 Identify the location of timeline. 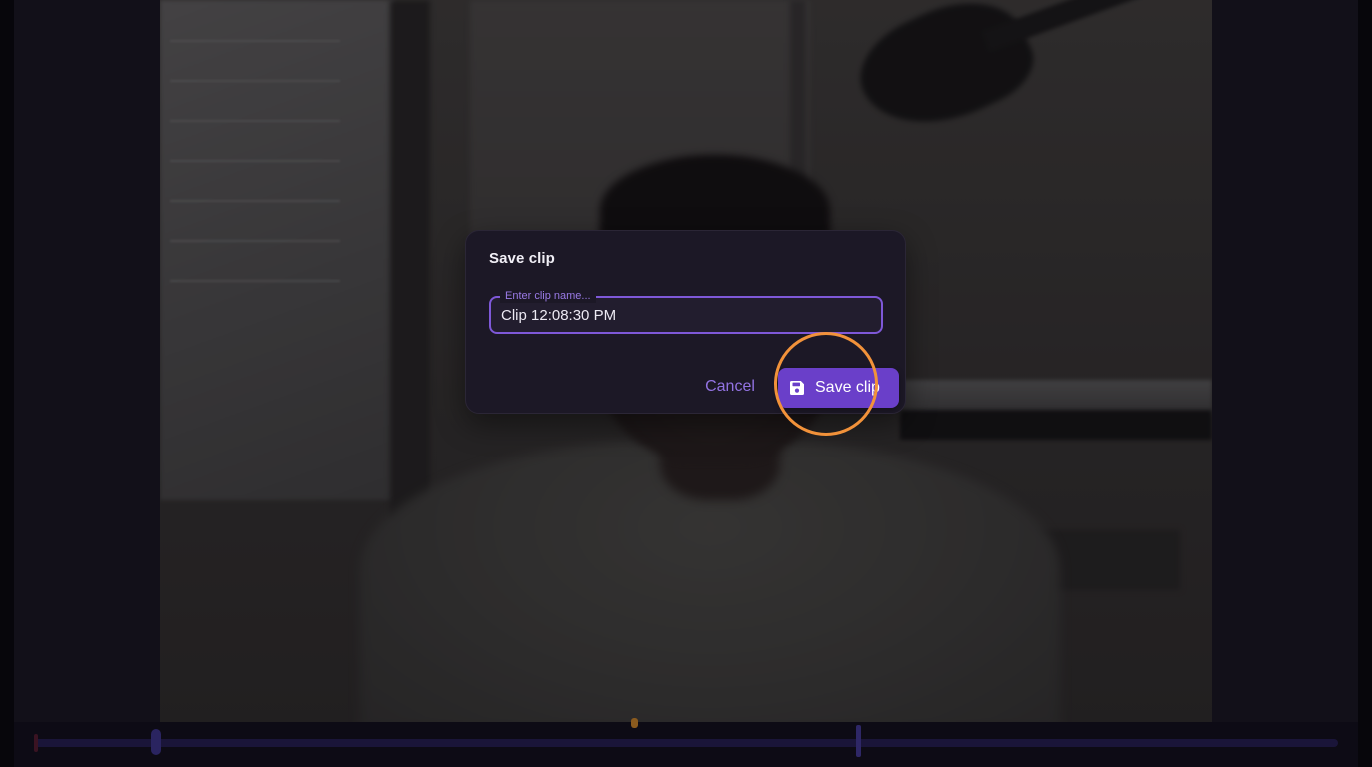
(686, 742).